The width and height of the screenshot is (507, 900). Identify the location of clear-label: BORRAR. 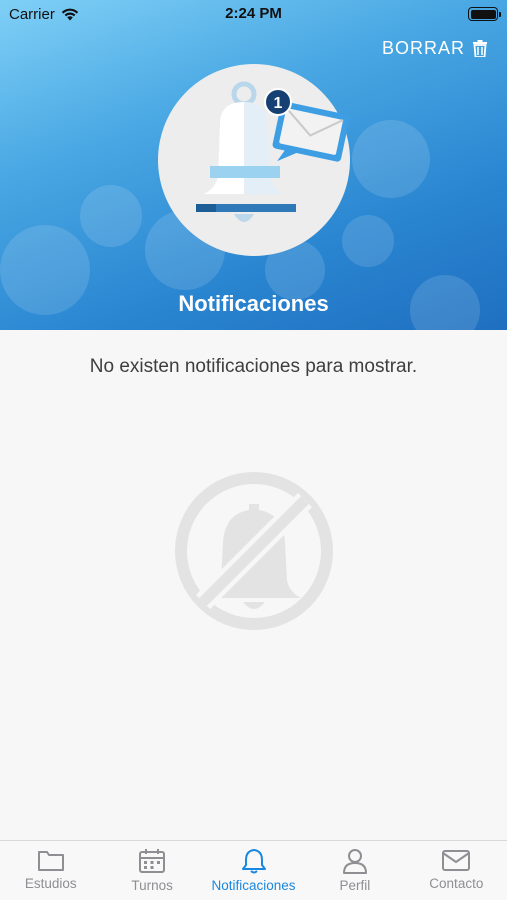
(423, 48).